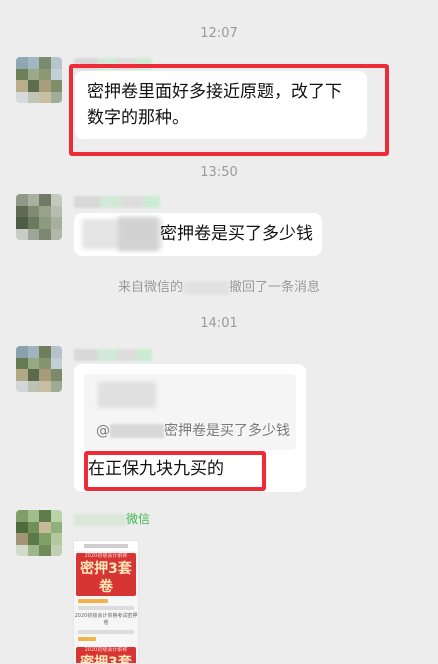  I want to click on recall-notice: 来自微信的 撤回了一条消息, so click(219, 285).